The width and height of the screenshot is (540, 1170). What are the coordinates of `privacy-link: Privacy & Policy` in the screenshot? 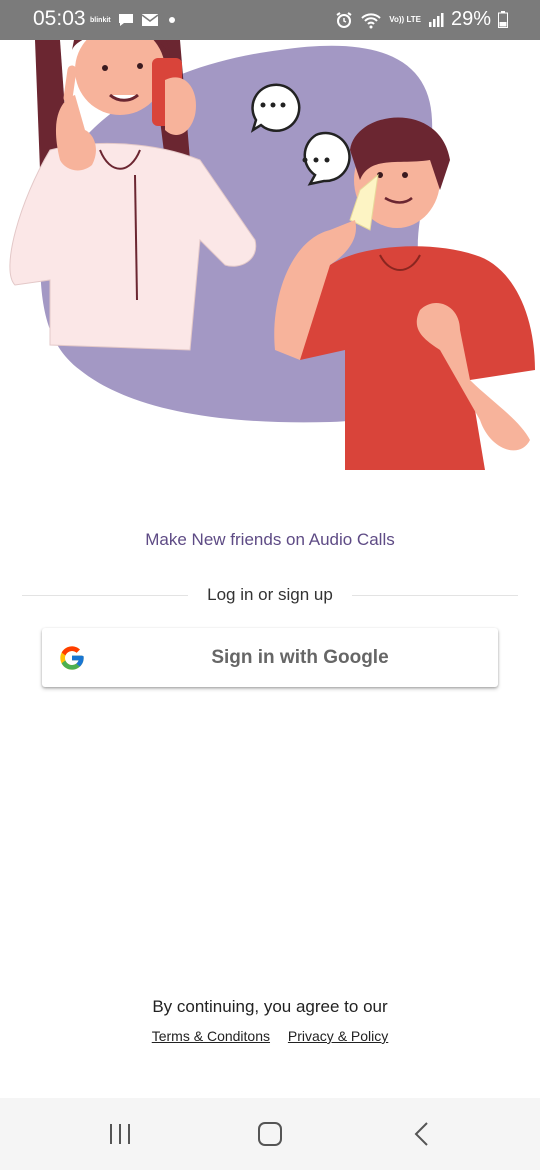 It's located at (338, 1036).